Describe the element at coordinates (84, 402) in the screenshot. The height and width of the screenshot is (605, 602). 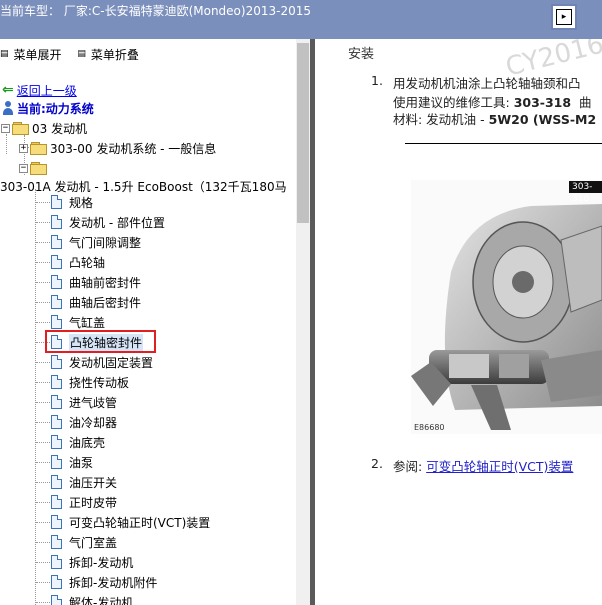
I see `tree-leaf-item: 进气歧管` at that location.